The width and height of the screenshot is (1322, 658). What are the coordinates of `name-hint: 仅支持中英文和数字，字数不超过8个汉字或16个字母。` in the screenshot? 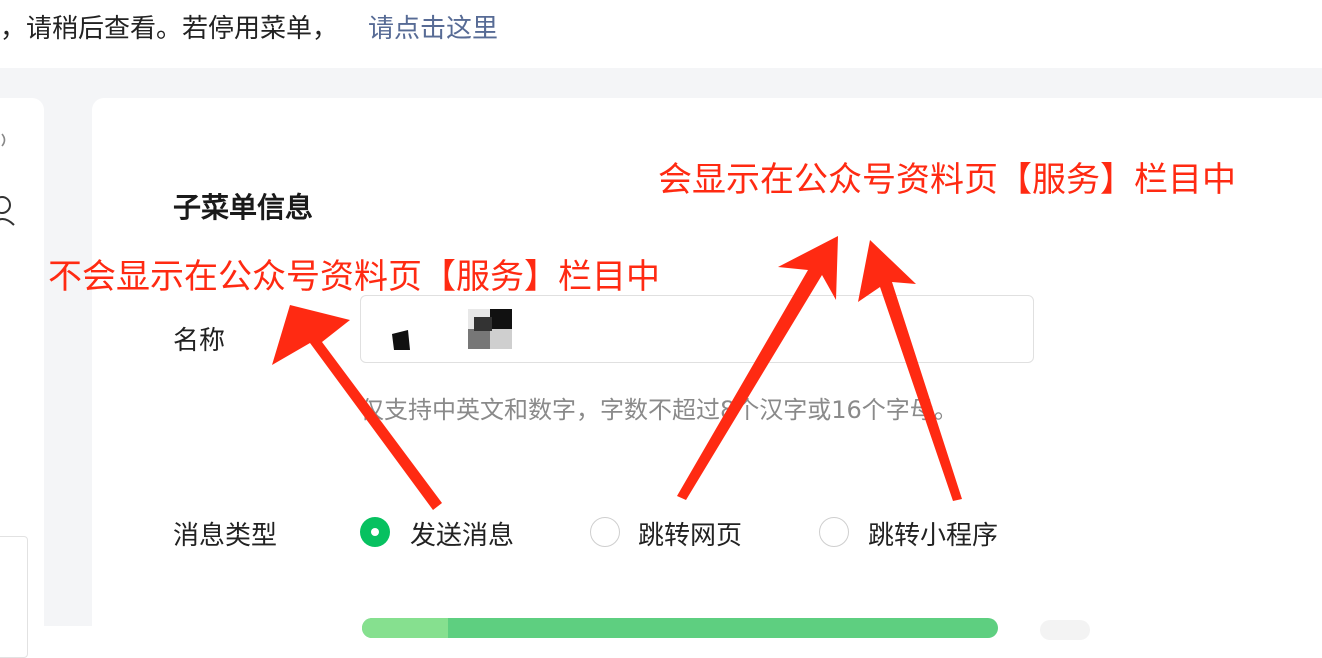 It's located at (659, 410).